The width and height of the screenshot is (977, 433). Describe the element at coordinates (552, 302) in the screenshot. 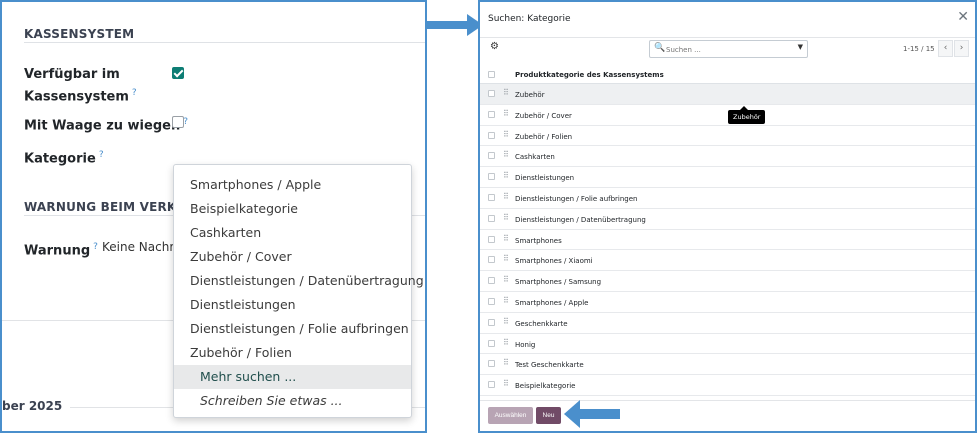

I see `row-label: Smartphones / Apple` at that location.